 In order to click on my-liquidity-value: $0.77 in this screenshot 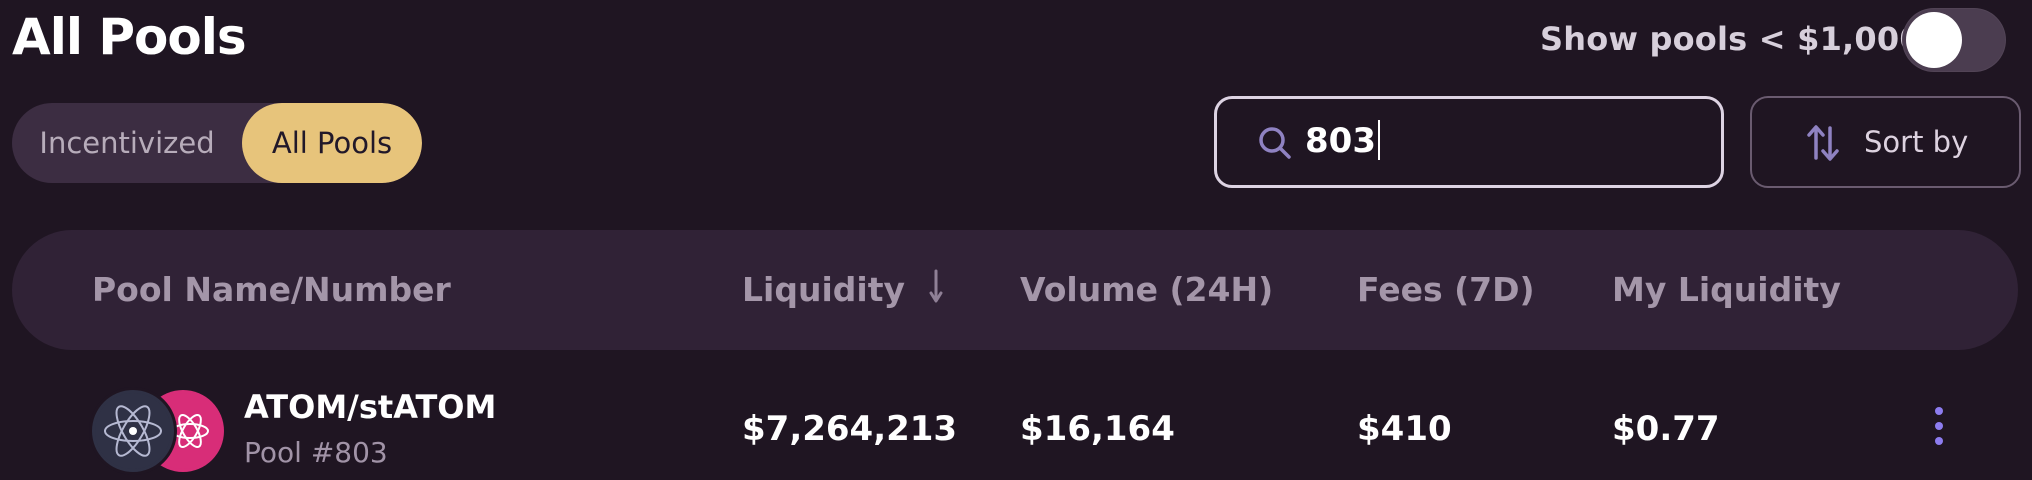, I will do `click(1666, 429)`.